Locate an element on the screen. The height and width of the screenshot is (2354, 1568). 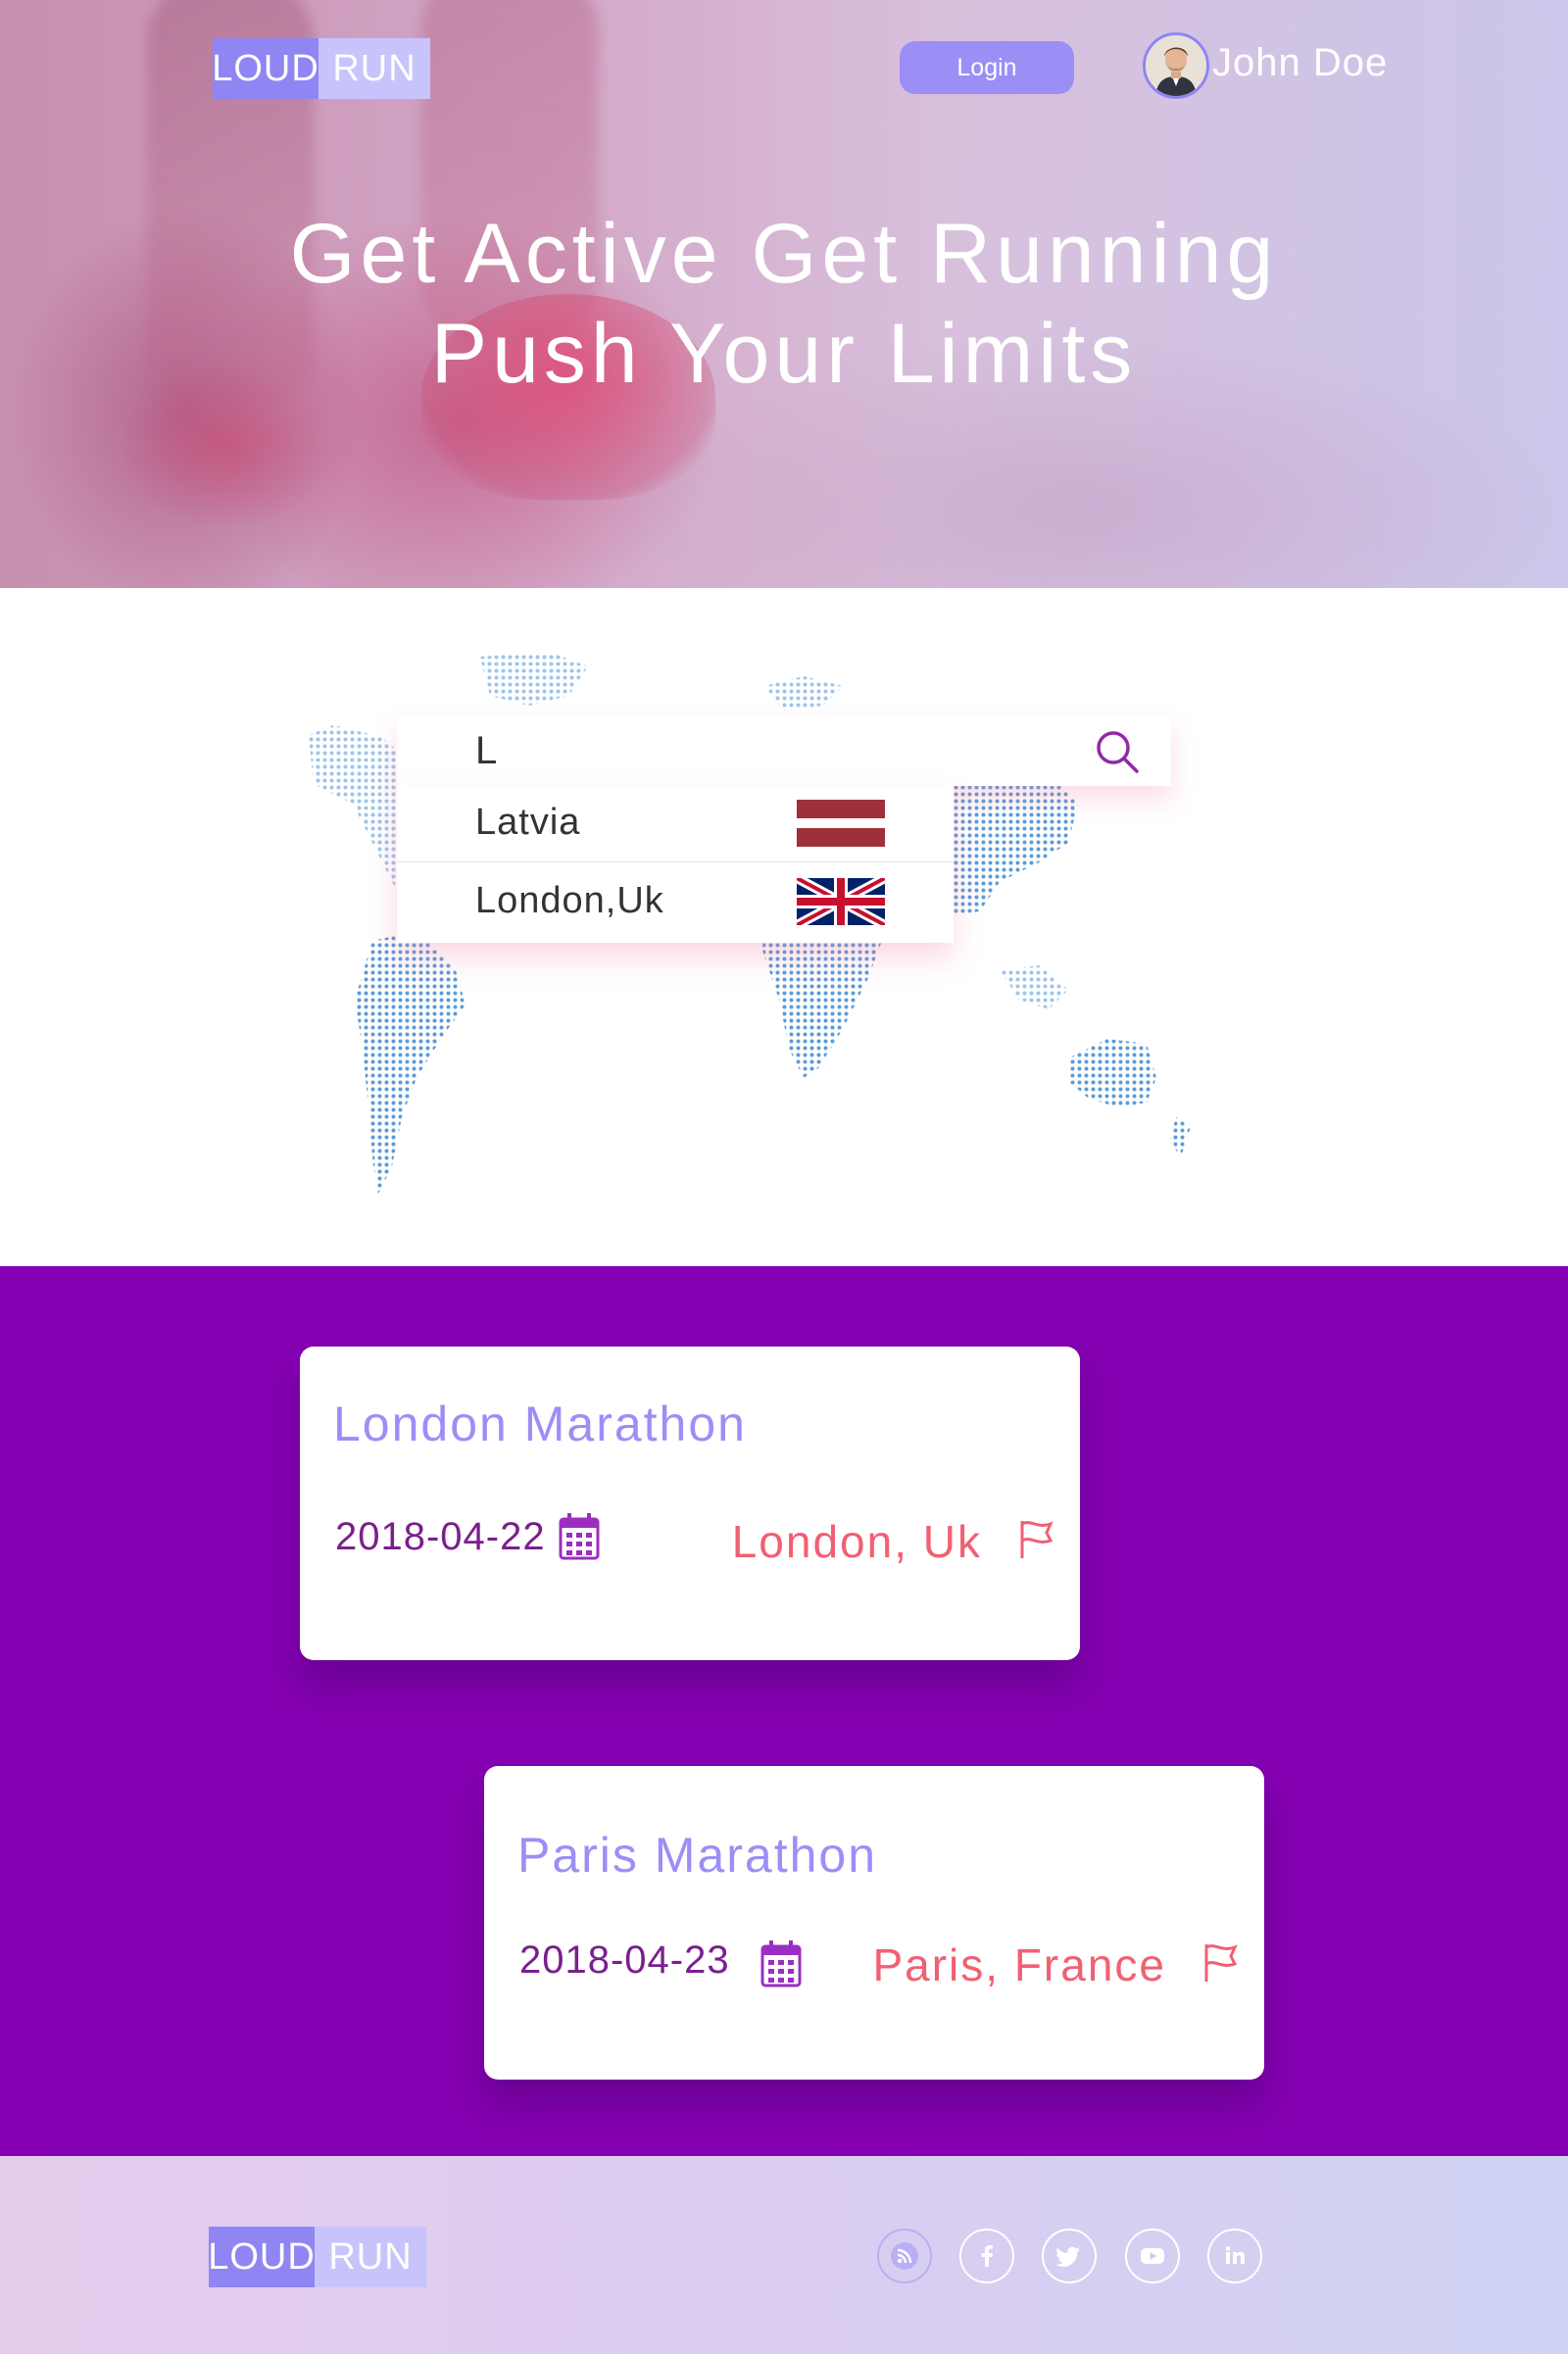
hero-title-line1: Get Active Get Running is located at coordinates (784, 254).